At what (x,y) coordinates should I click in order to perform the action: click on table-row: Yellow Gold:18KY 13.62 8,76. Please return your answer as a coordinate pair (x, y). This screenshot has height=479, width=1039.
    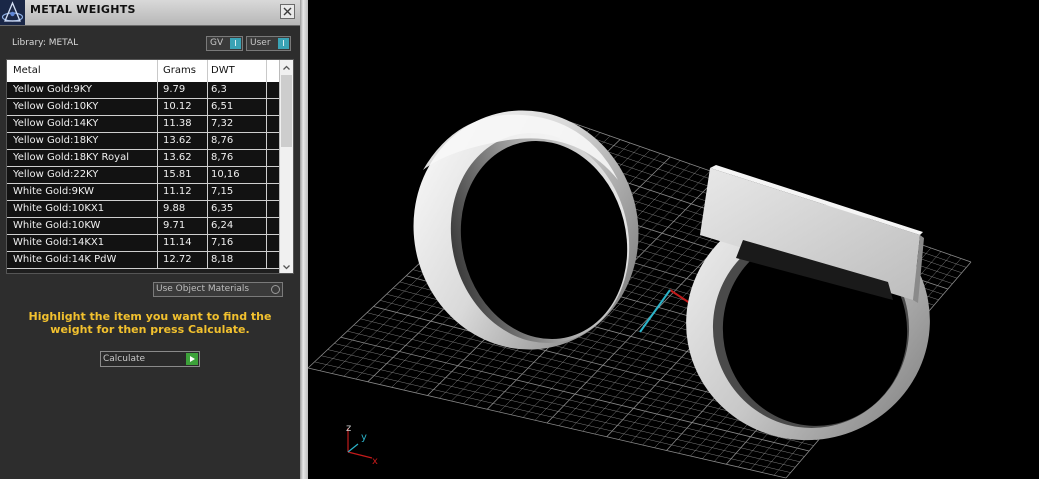
    Looking at the image, I should click on (143, 141).